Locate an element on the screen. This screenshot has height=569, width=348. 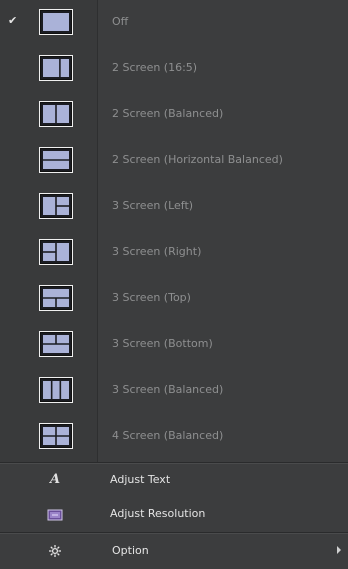
layout-item-label: 3 Screen (Top) is located at coordinates (151, 297).